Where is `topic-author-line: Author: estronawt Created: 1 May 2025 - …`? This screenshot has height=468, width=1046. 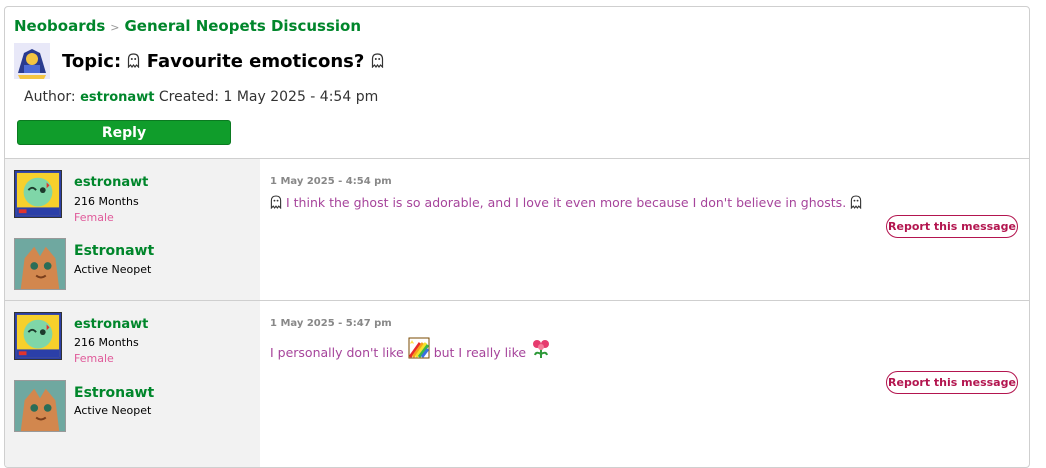
topic-author-line: Author: estronawt Created: 1 May 2025 - … is located at coordinates (201, 97).